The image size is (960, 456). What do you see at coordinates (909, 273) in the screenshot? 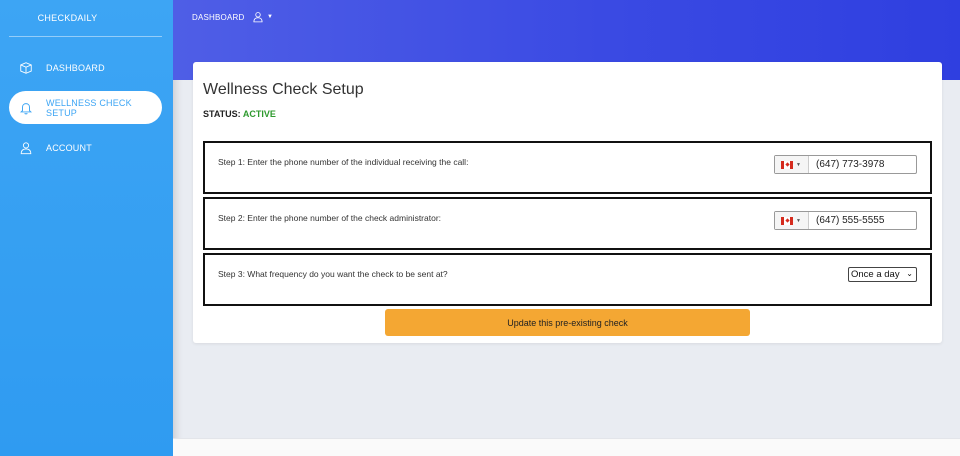
I see `chevron-down-icon: ⌄` at bounding box center [909, 273].